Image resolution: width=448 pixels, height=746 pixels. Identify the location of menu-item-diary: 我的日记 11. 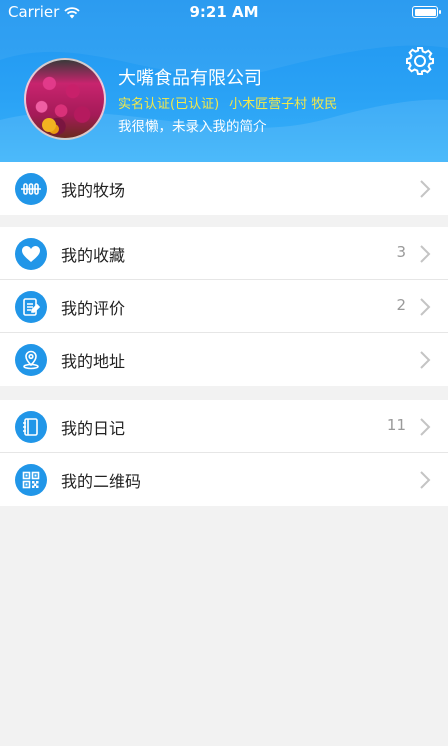
(224, 426).